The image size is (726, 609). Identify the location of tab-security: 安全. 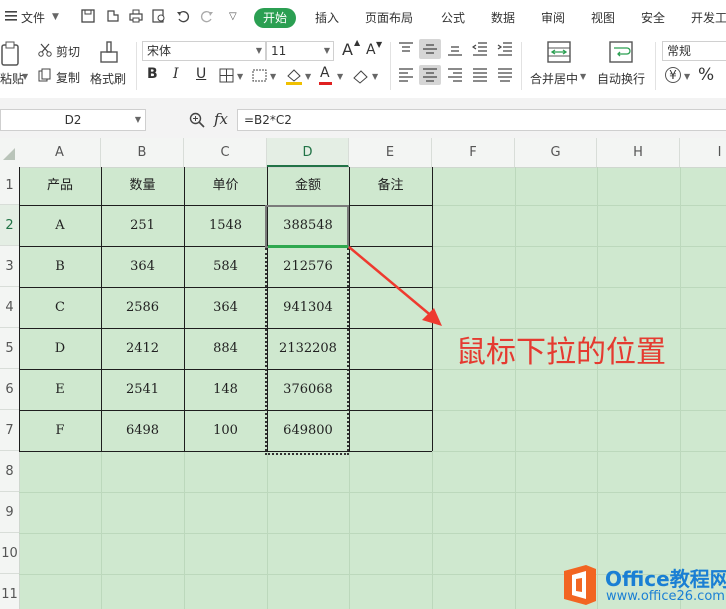
(653, 17).